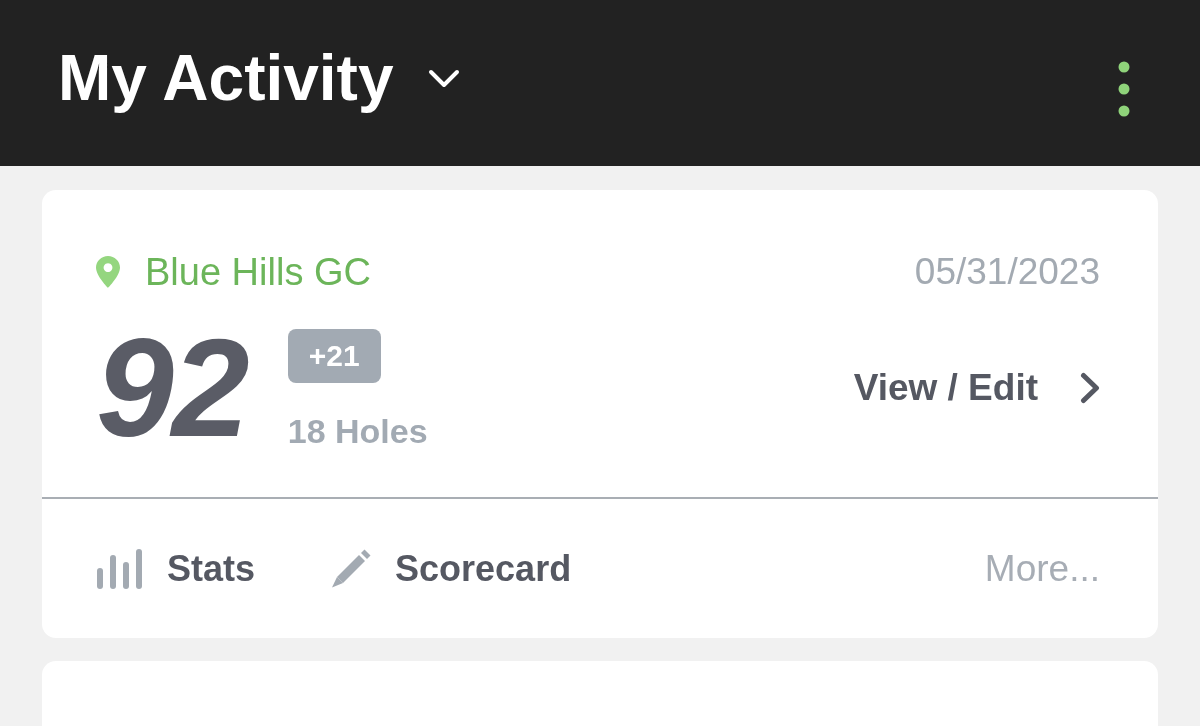  What do you see at coordinates (120, 568) in the screenshot?
I see `bar-chart-icon` at bounding box center [120, 568].